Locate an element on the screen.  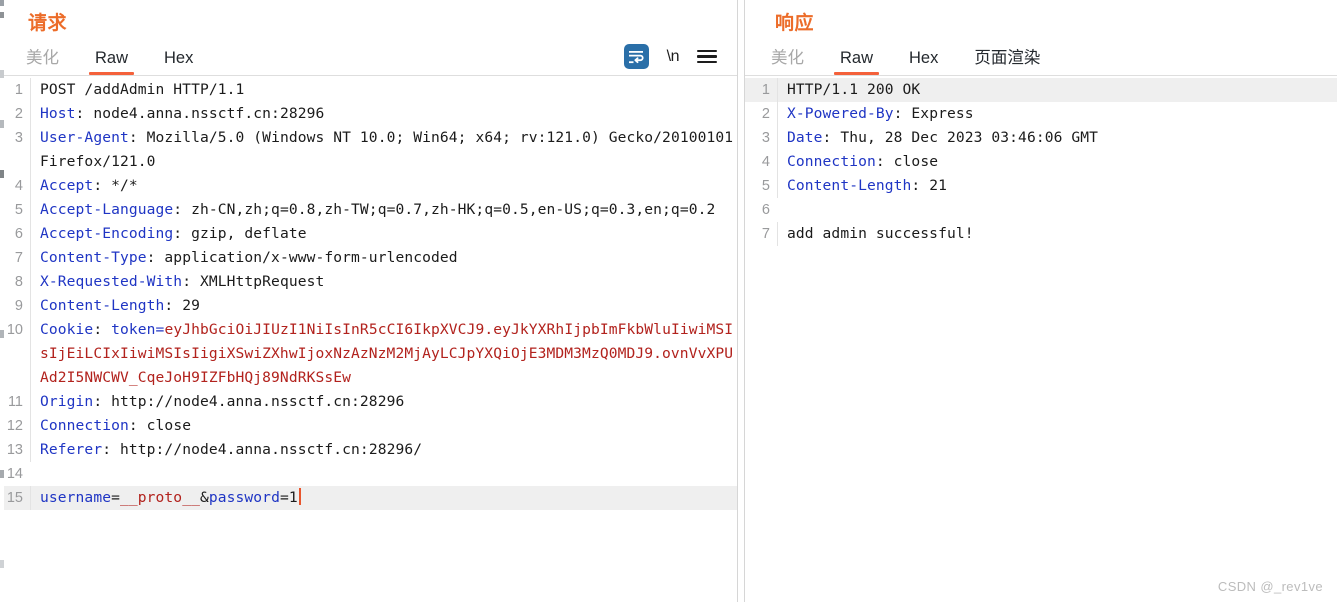
tab-response-raw: Raw is located at coordinates (856, 61).